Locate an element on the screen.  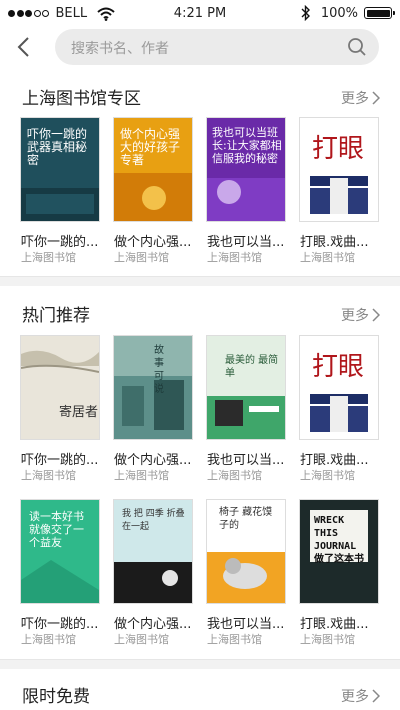
section-title-limited-free: 限时免费 is located at coordinates (56, 697).